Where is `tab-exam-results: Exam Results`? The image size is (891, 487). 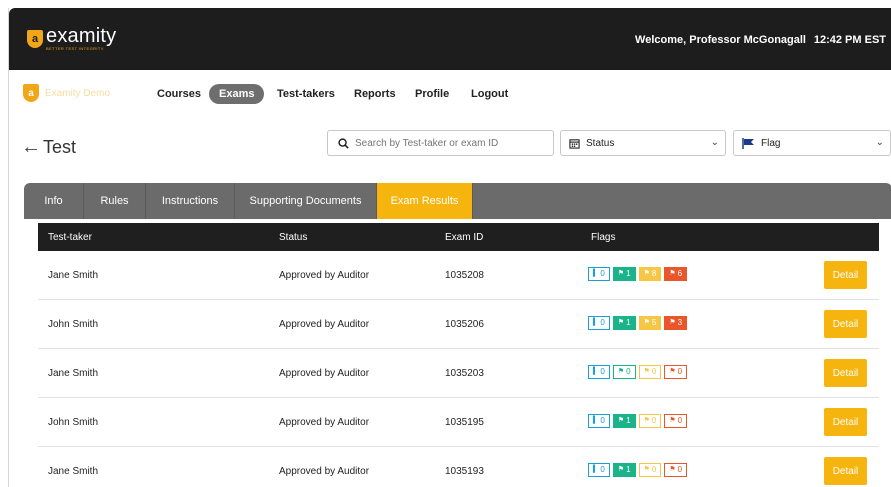
tab-exam-results: Exam Results is located at coordinates (425, 201).